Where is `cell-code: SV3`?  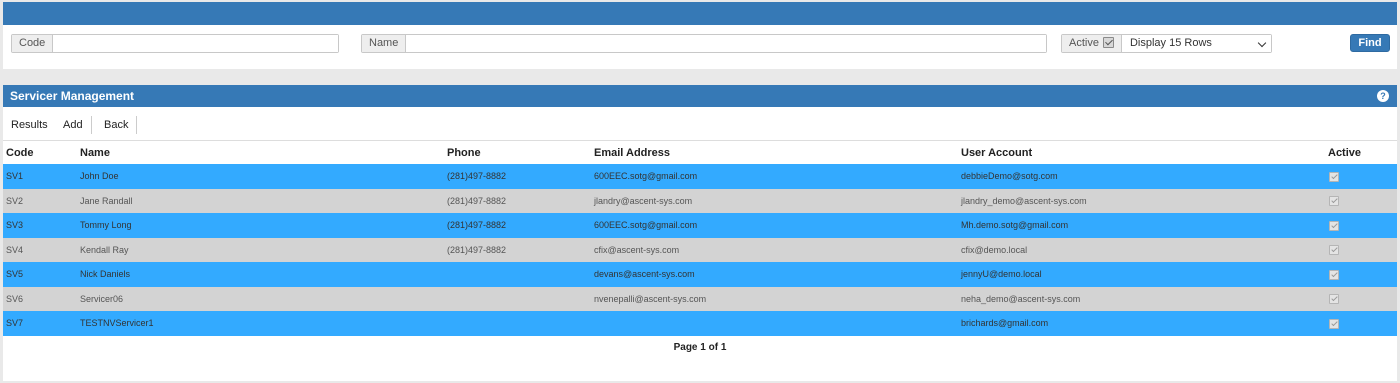 cell-code: SV3 is located at coordinates (40, 225).